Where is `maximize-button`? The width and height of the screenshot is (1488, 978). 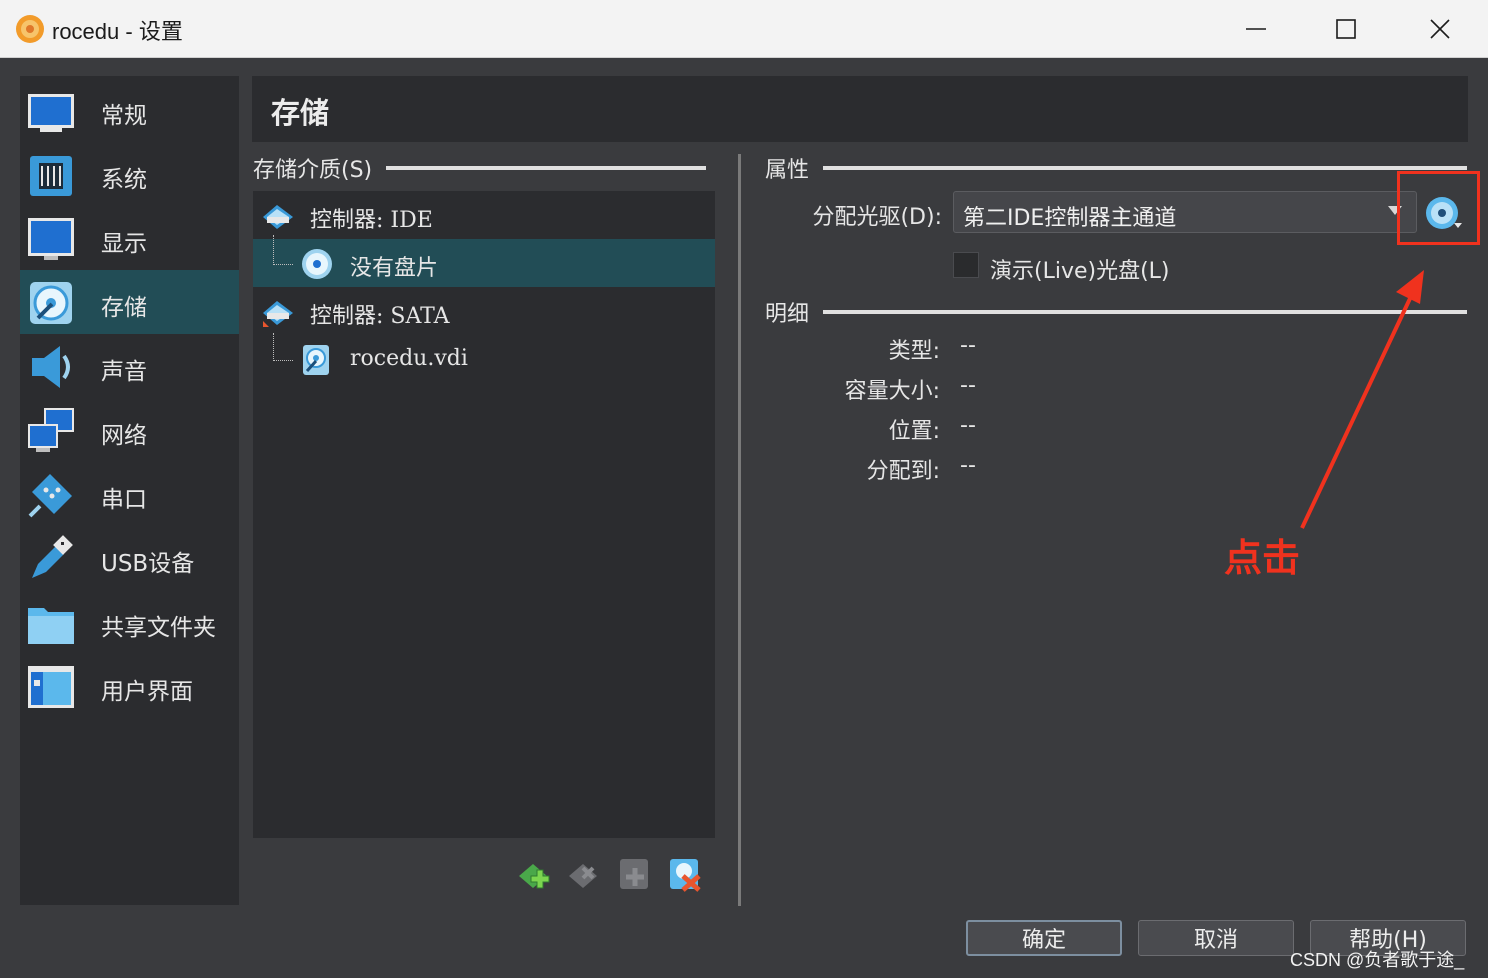 maximize-button is located at coordinates (1346, 29).